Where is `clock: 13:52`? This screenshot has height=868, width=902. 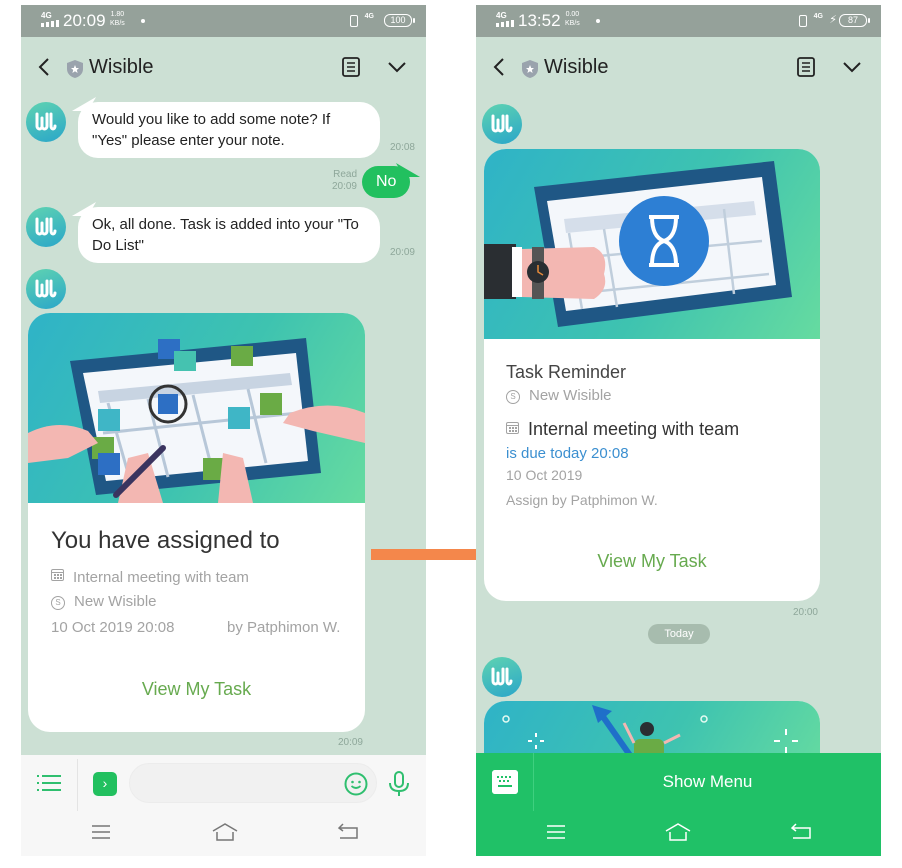
clock: 13:52 is located at coordinates (539, 20).